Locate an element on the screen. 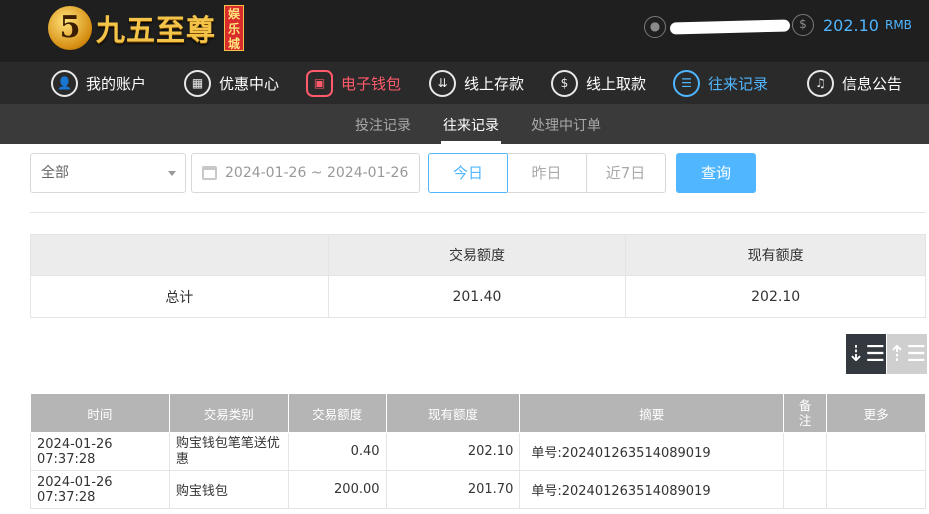  cell-amount: 200.00 is located at coordinates (337, 489).